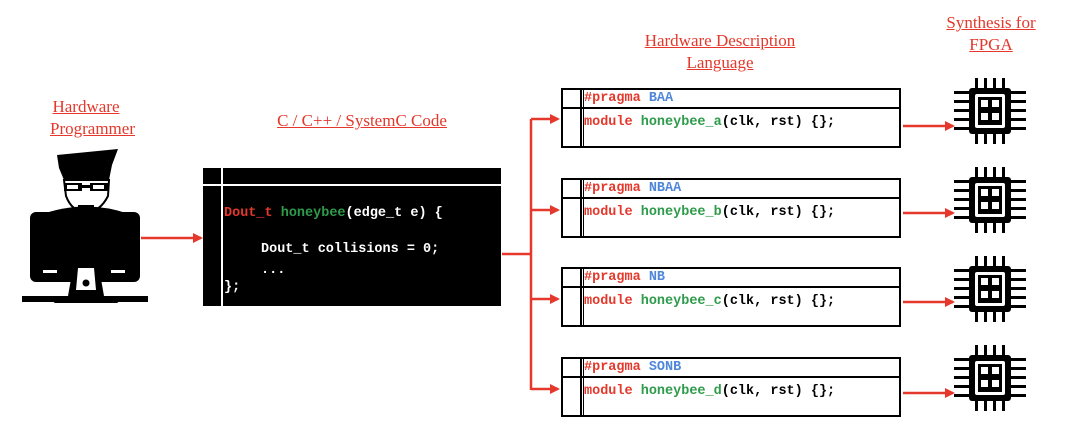 The image size is (1082, 439). Describe the element at coordinates (665, 367) in the screenshot. I see `pragma-value: SONB` at that location.